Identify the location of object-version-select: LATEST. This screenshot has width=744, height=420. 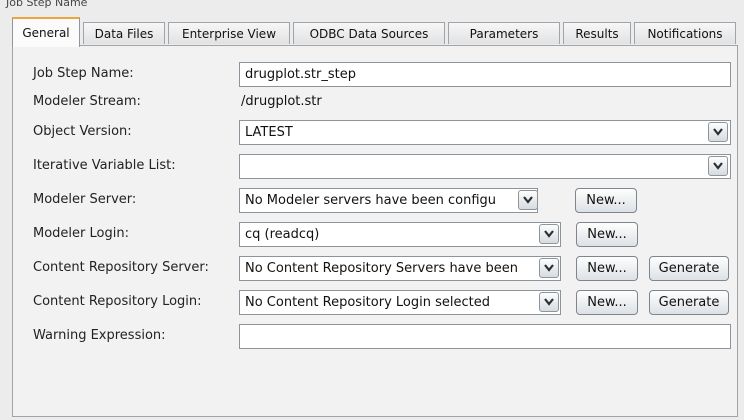
(485, 132).